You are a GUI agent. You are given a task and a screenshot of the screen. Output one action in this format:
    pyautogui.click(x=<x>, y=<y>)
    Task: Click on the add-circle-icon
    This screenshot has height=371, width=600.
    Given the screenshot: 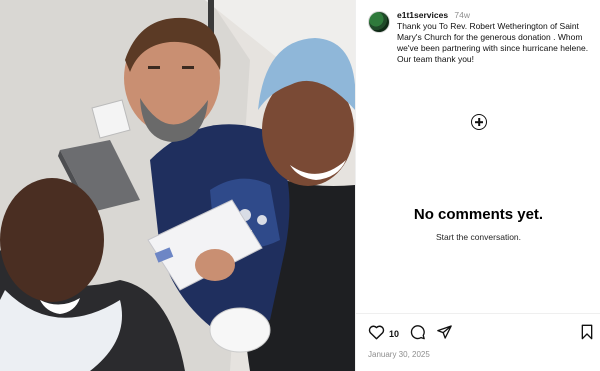 What is the action you would take?
    pyautogui.click(x=479, y=122)
    